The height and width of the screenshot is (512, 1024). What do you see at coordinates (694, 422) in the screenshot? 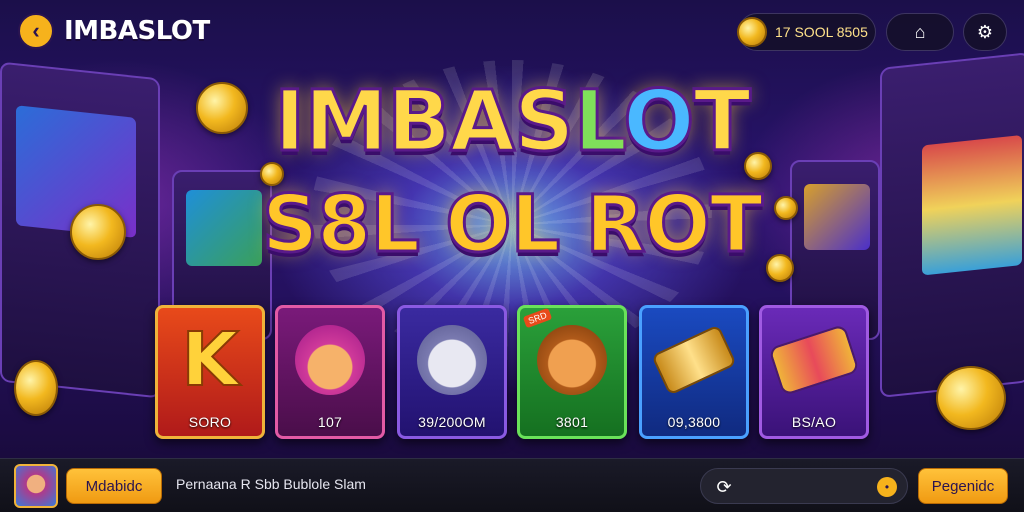
I see `game-tile-label: 09,3800` at bounding box center [694, 422].